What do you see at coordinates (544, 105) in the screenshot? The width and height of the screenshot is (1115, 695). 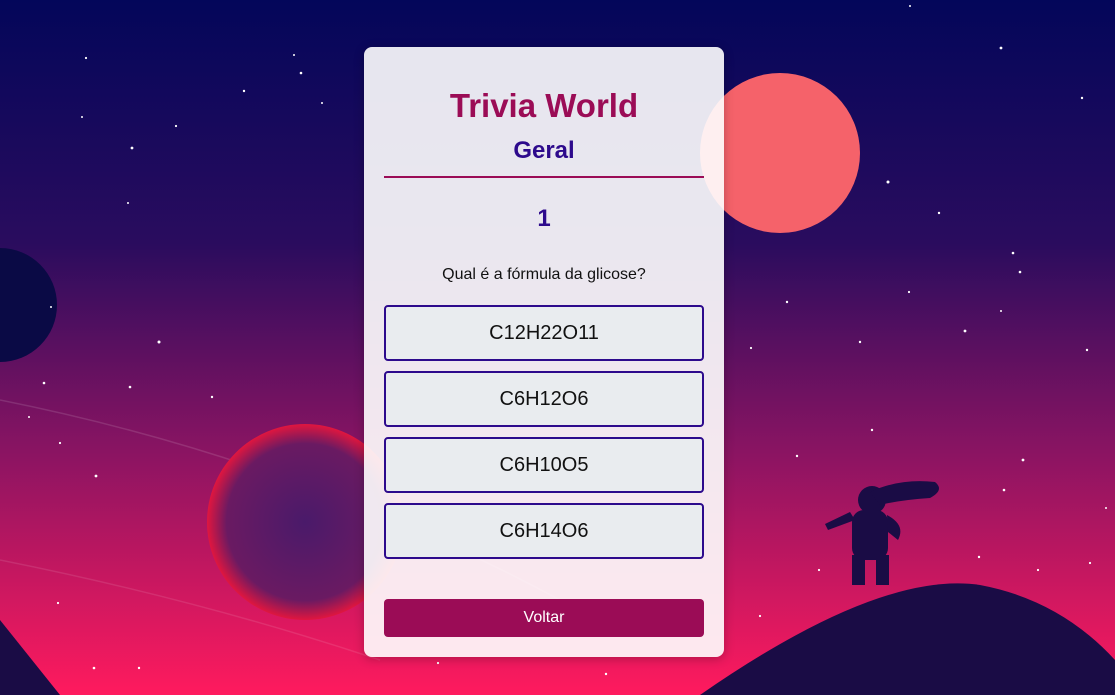 I see `app-title: Trivia World` at bounding box center [544, 105].